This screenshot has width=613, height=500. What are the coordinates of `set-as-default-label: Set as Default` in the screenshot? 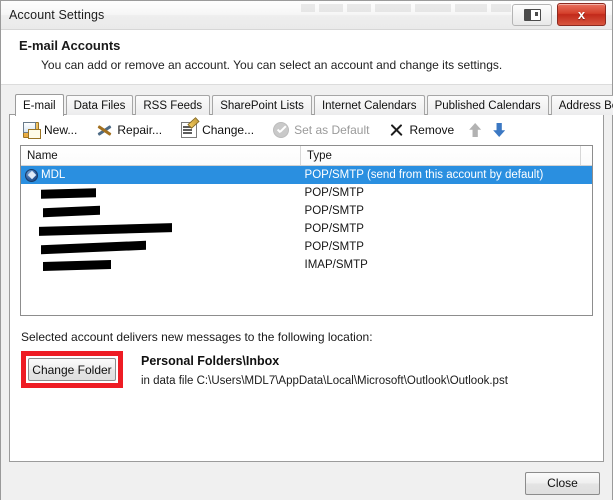 It's located at (332, 130).